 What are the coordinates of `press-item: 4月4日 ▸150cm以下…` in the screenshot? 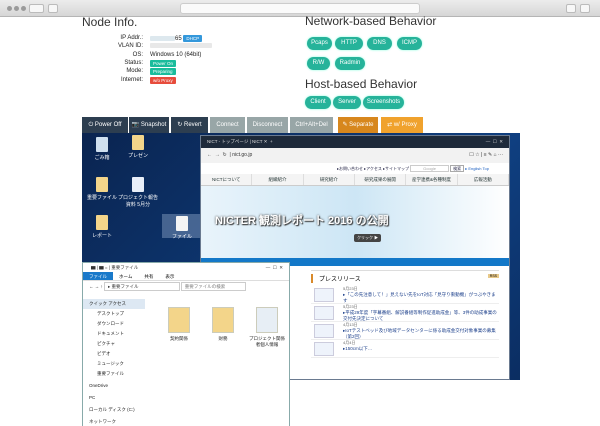 It's located at (405, 349).